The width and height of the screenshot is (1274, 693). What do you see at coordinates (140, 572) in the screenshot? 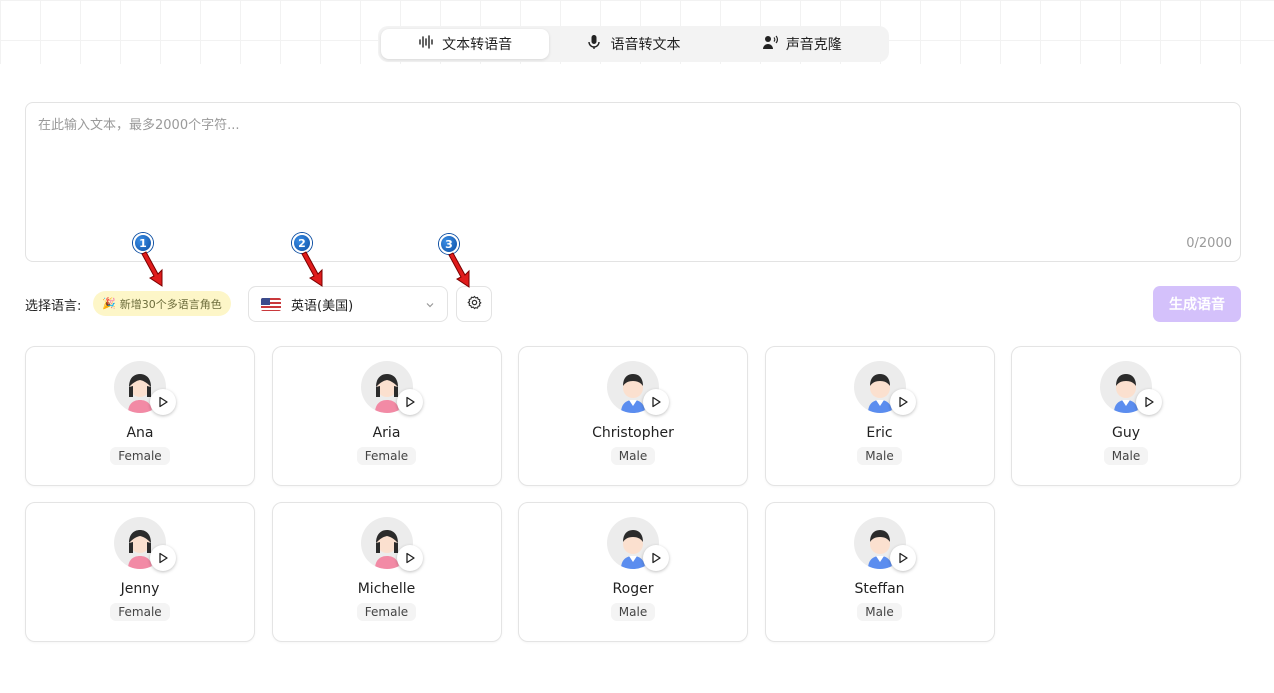
I see `voice-card: Jenny Female` at bounding box center [140, 572].